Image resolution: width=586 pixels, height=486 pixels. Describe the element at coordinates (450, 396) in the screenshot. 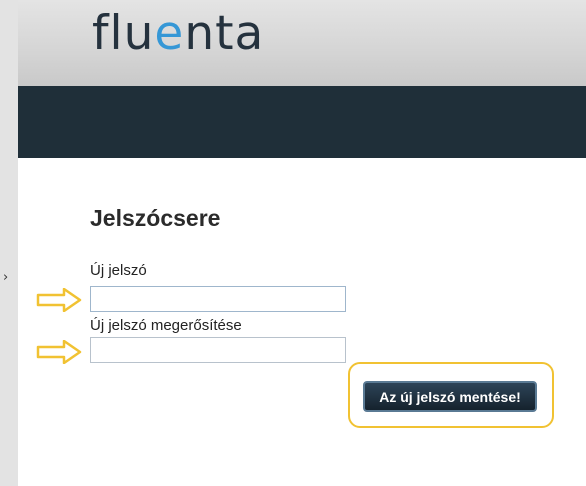

I see `save-password-button: Az új jelszó mentése!` at that location.